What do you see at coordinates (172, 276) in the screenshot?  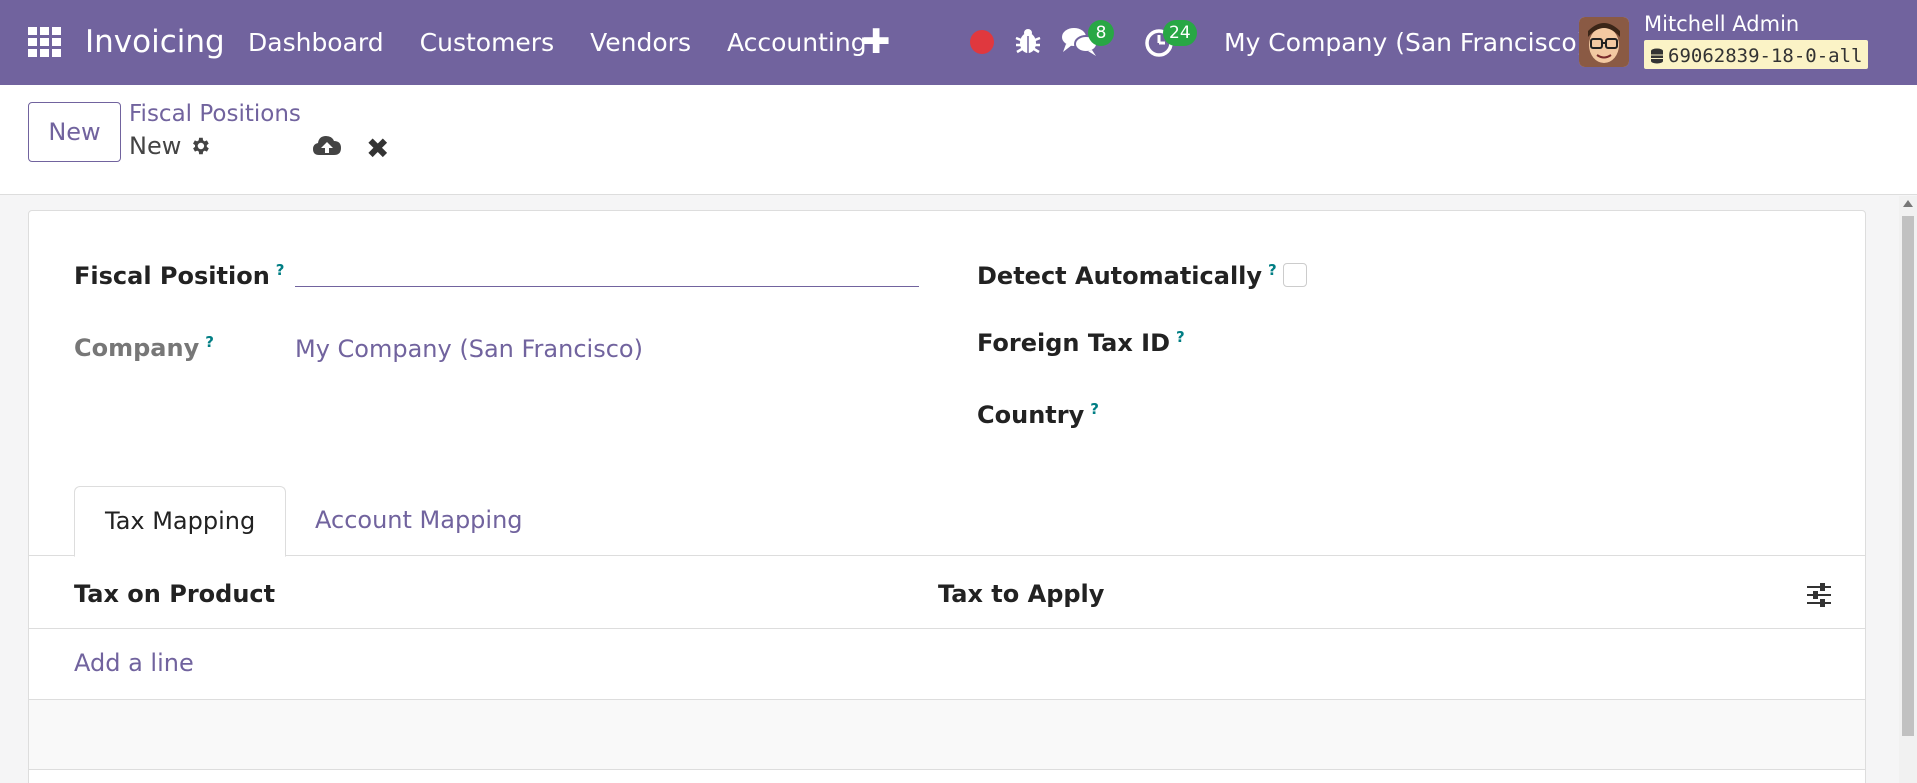 I see `fiscal-position-label-text: Fiscal Position` at bounding box center [172, 276].